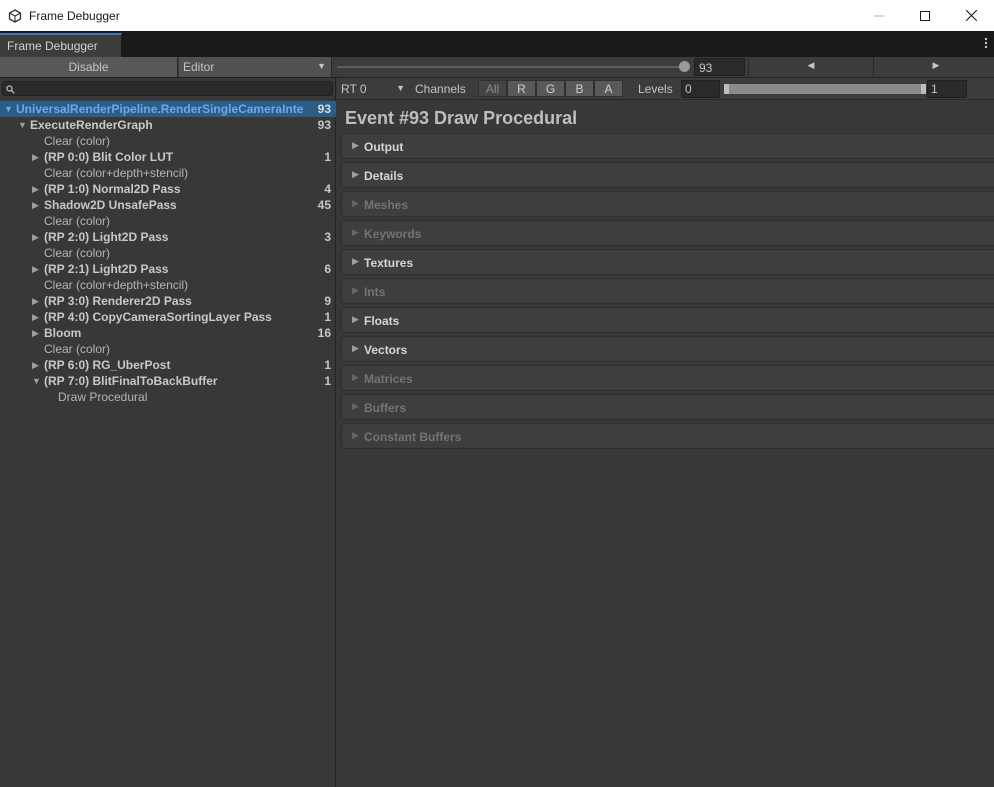  What do you see at coordinates (393, 234) in the screenshot?
I see `section-label: Keywords` at bounding box center [393, 234].